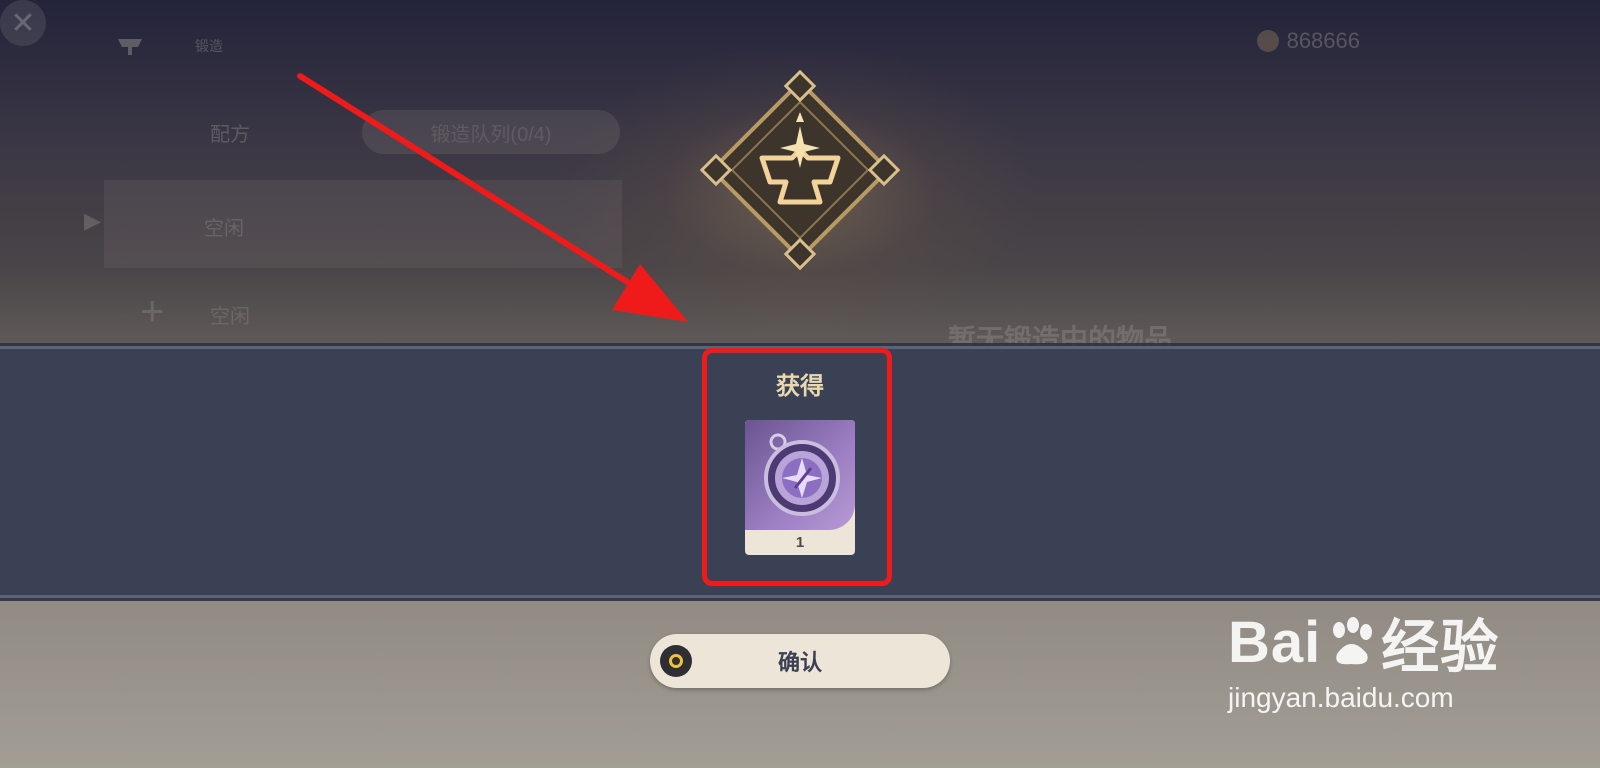 The height and width of the screenshot is (768, 1600). I want to click on coin-icon, so click(1267, 41).